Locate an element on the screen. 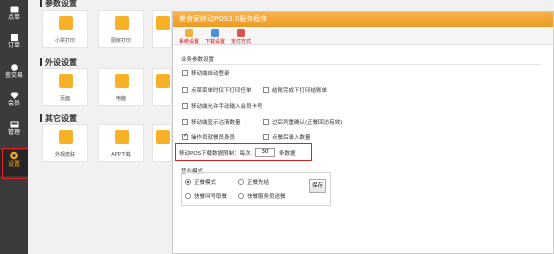 The width and height of the screenshot is (554, 254). option-print-checkout: 结账完成下打印结账单 is located at coordinates (295, 90).